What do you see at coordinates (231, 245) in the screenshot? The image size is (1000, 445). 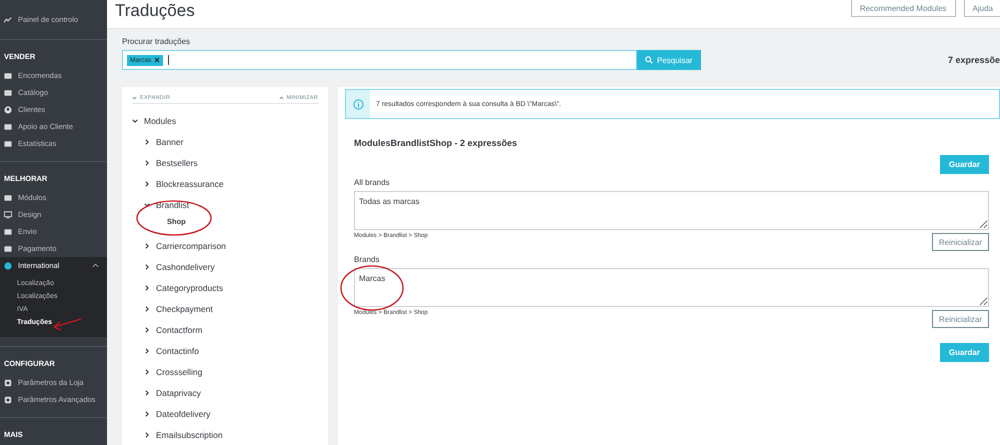 I see `tree-item: Carriercomparison` at bounding box center [231, 245].